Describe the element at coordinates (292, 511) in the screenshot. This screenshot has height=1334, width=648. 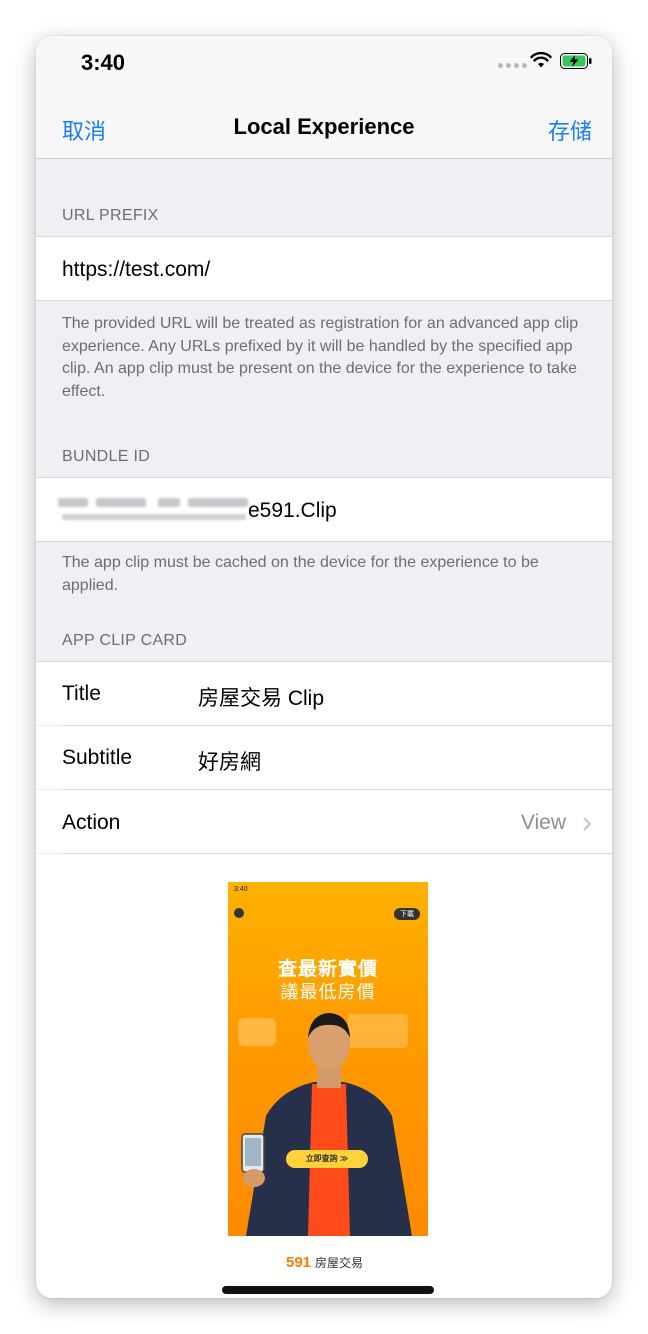
I see `bundle-id-field: e591.Clip` at that location.